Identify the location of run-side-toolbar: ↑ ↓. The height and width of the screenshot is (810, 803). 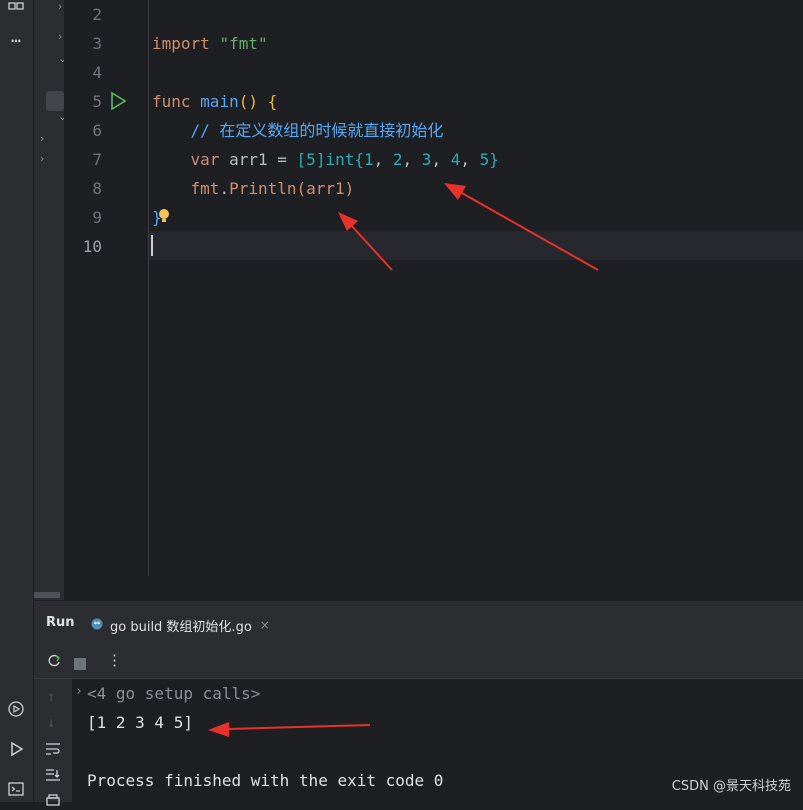
(53, 742).